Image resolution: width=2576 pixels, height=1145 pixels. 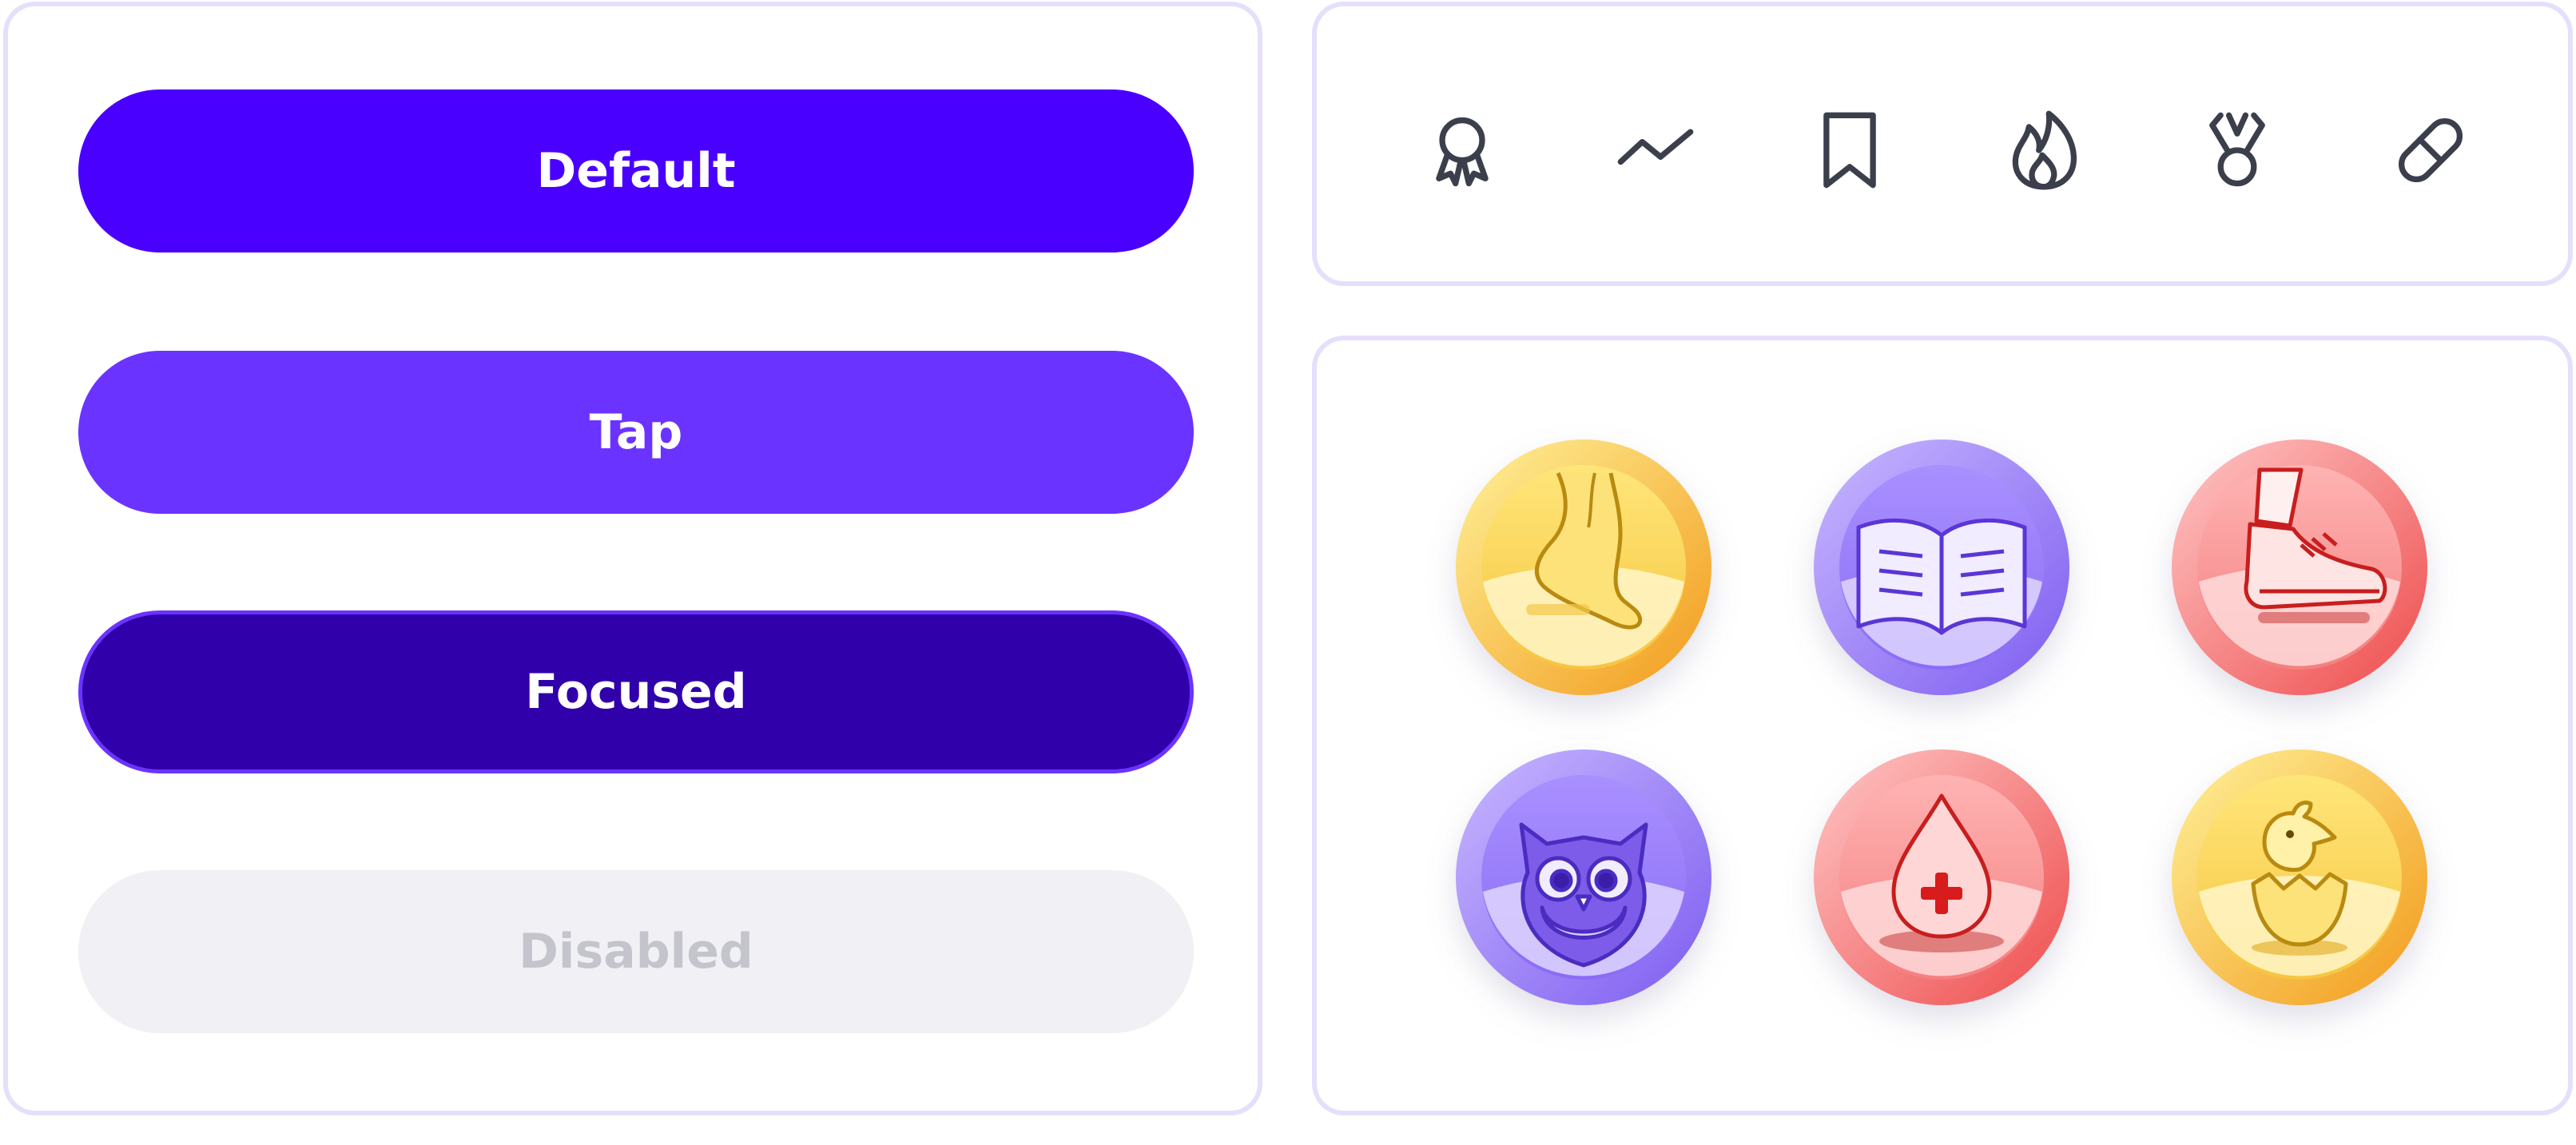 I want to click on default-button: Default, so click(x=636, y=170).